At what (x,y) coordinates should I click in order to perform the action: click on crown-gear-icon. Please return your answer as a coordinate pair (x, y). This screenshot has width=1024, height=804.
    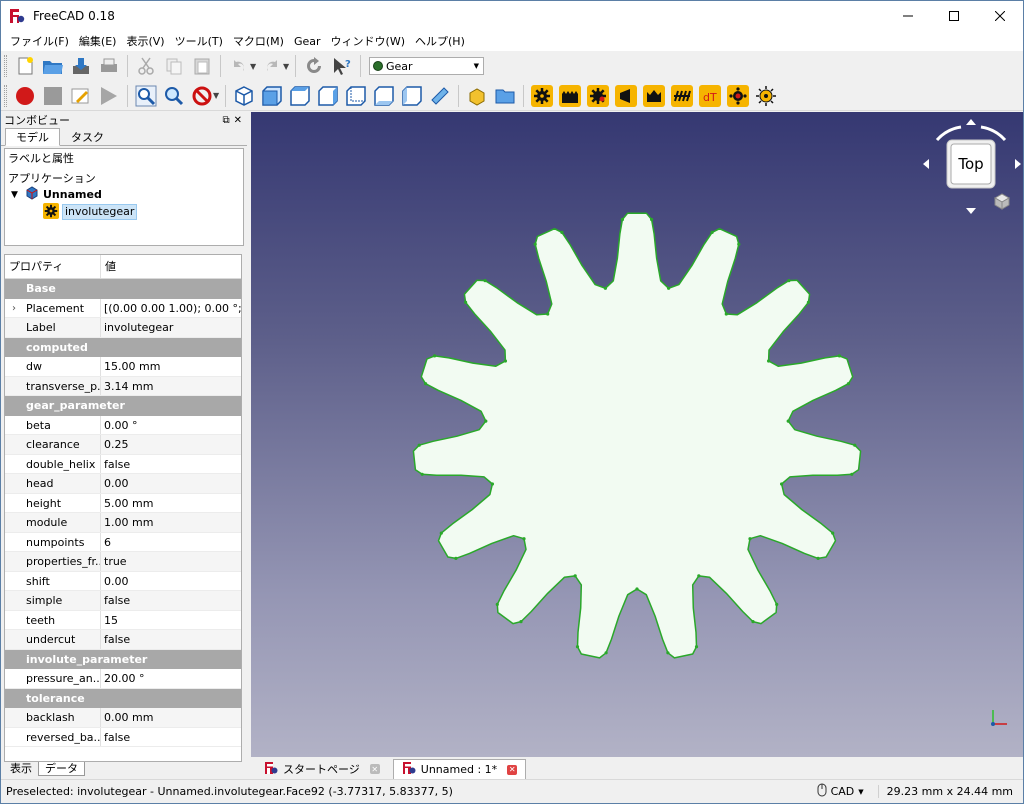
    Looking at the image, I should click on (654, 96).